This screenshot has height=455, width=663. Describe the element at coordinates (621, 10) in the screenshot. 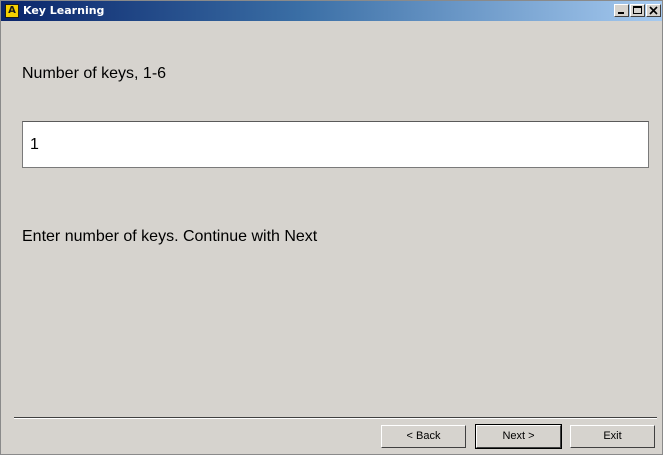

I see `minimize-button` at that location.